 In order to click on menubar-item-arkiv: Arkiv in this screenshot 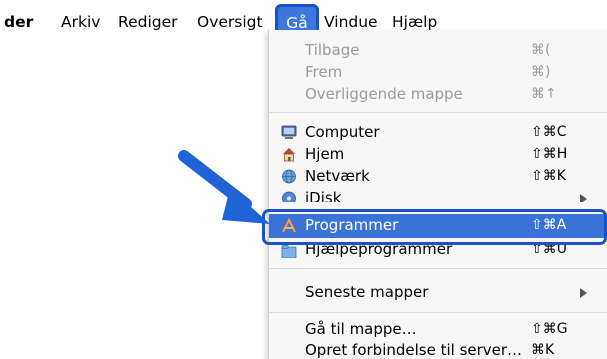, I will do `click(80, 22)`.